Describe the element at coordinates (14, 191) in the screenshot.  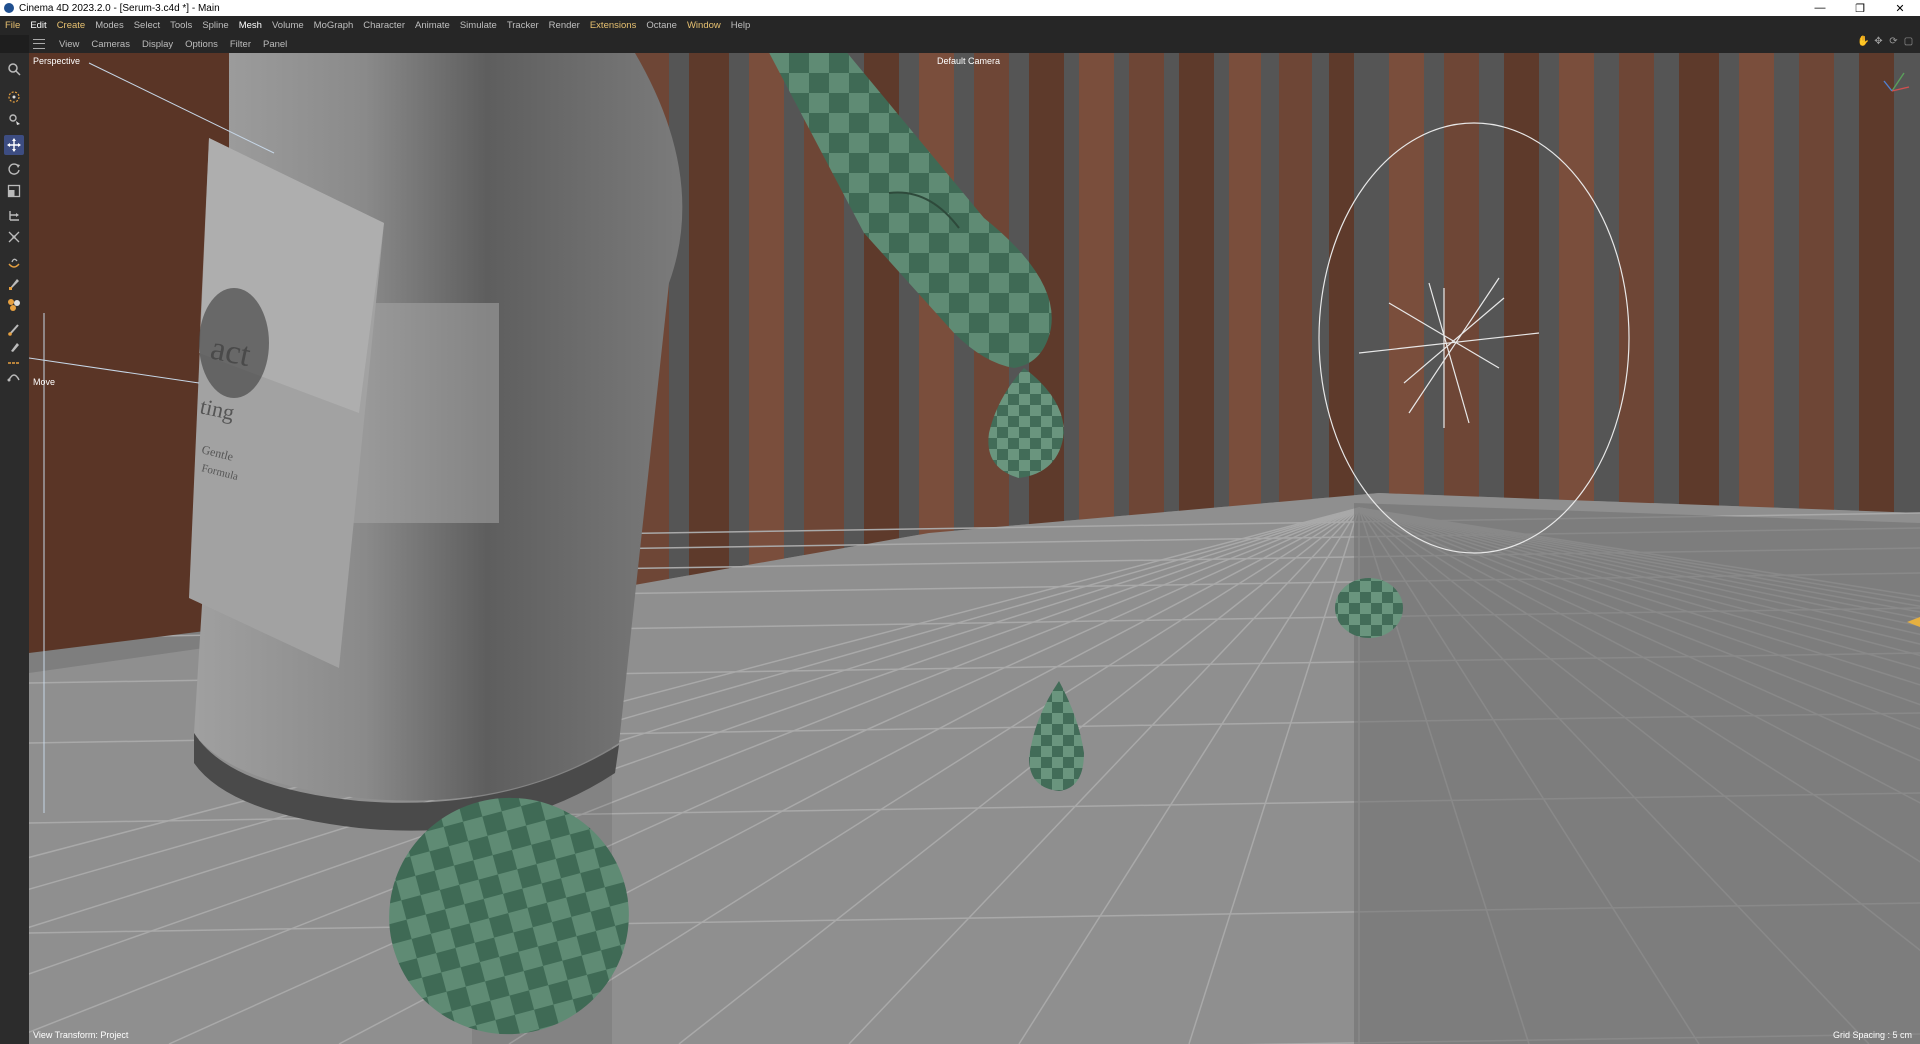
I see `scale-tool-icon` at that location.